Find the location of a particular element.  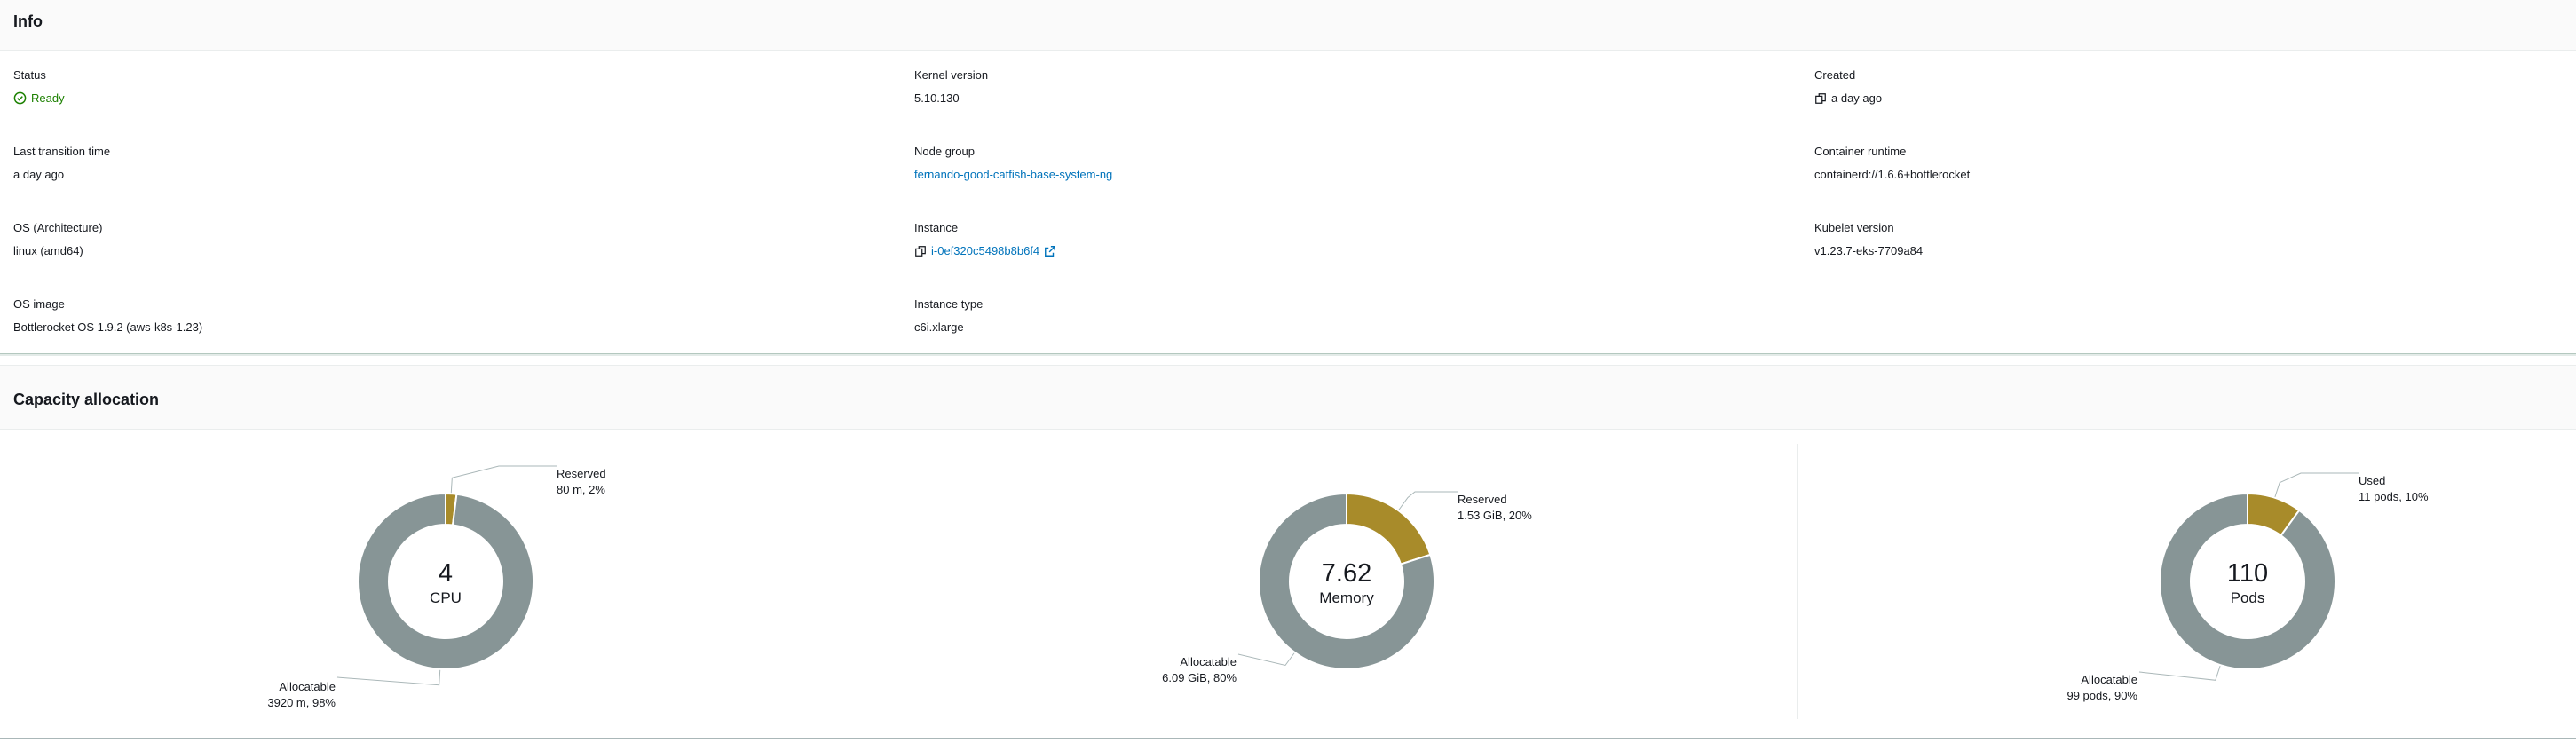

instance-type-value: c6i.xlarge is located at coordinates (939, 327).